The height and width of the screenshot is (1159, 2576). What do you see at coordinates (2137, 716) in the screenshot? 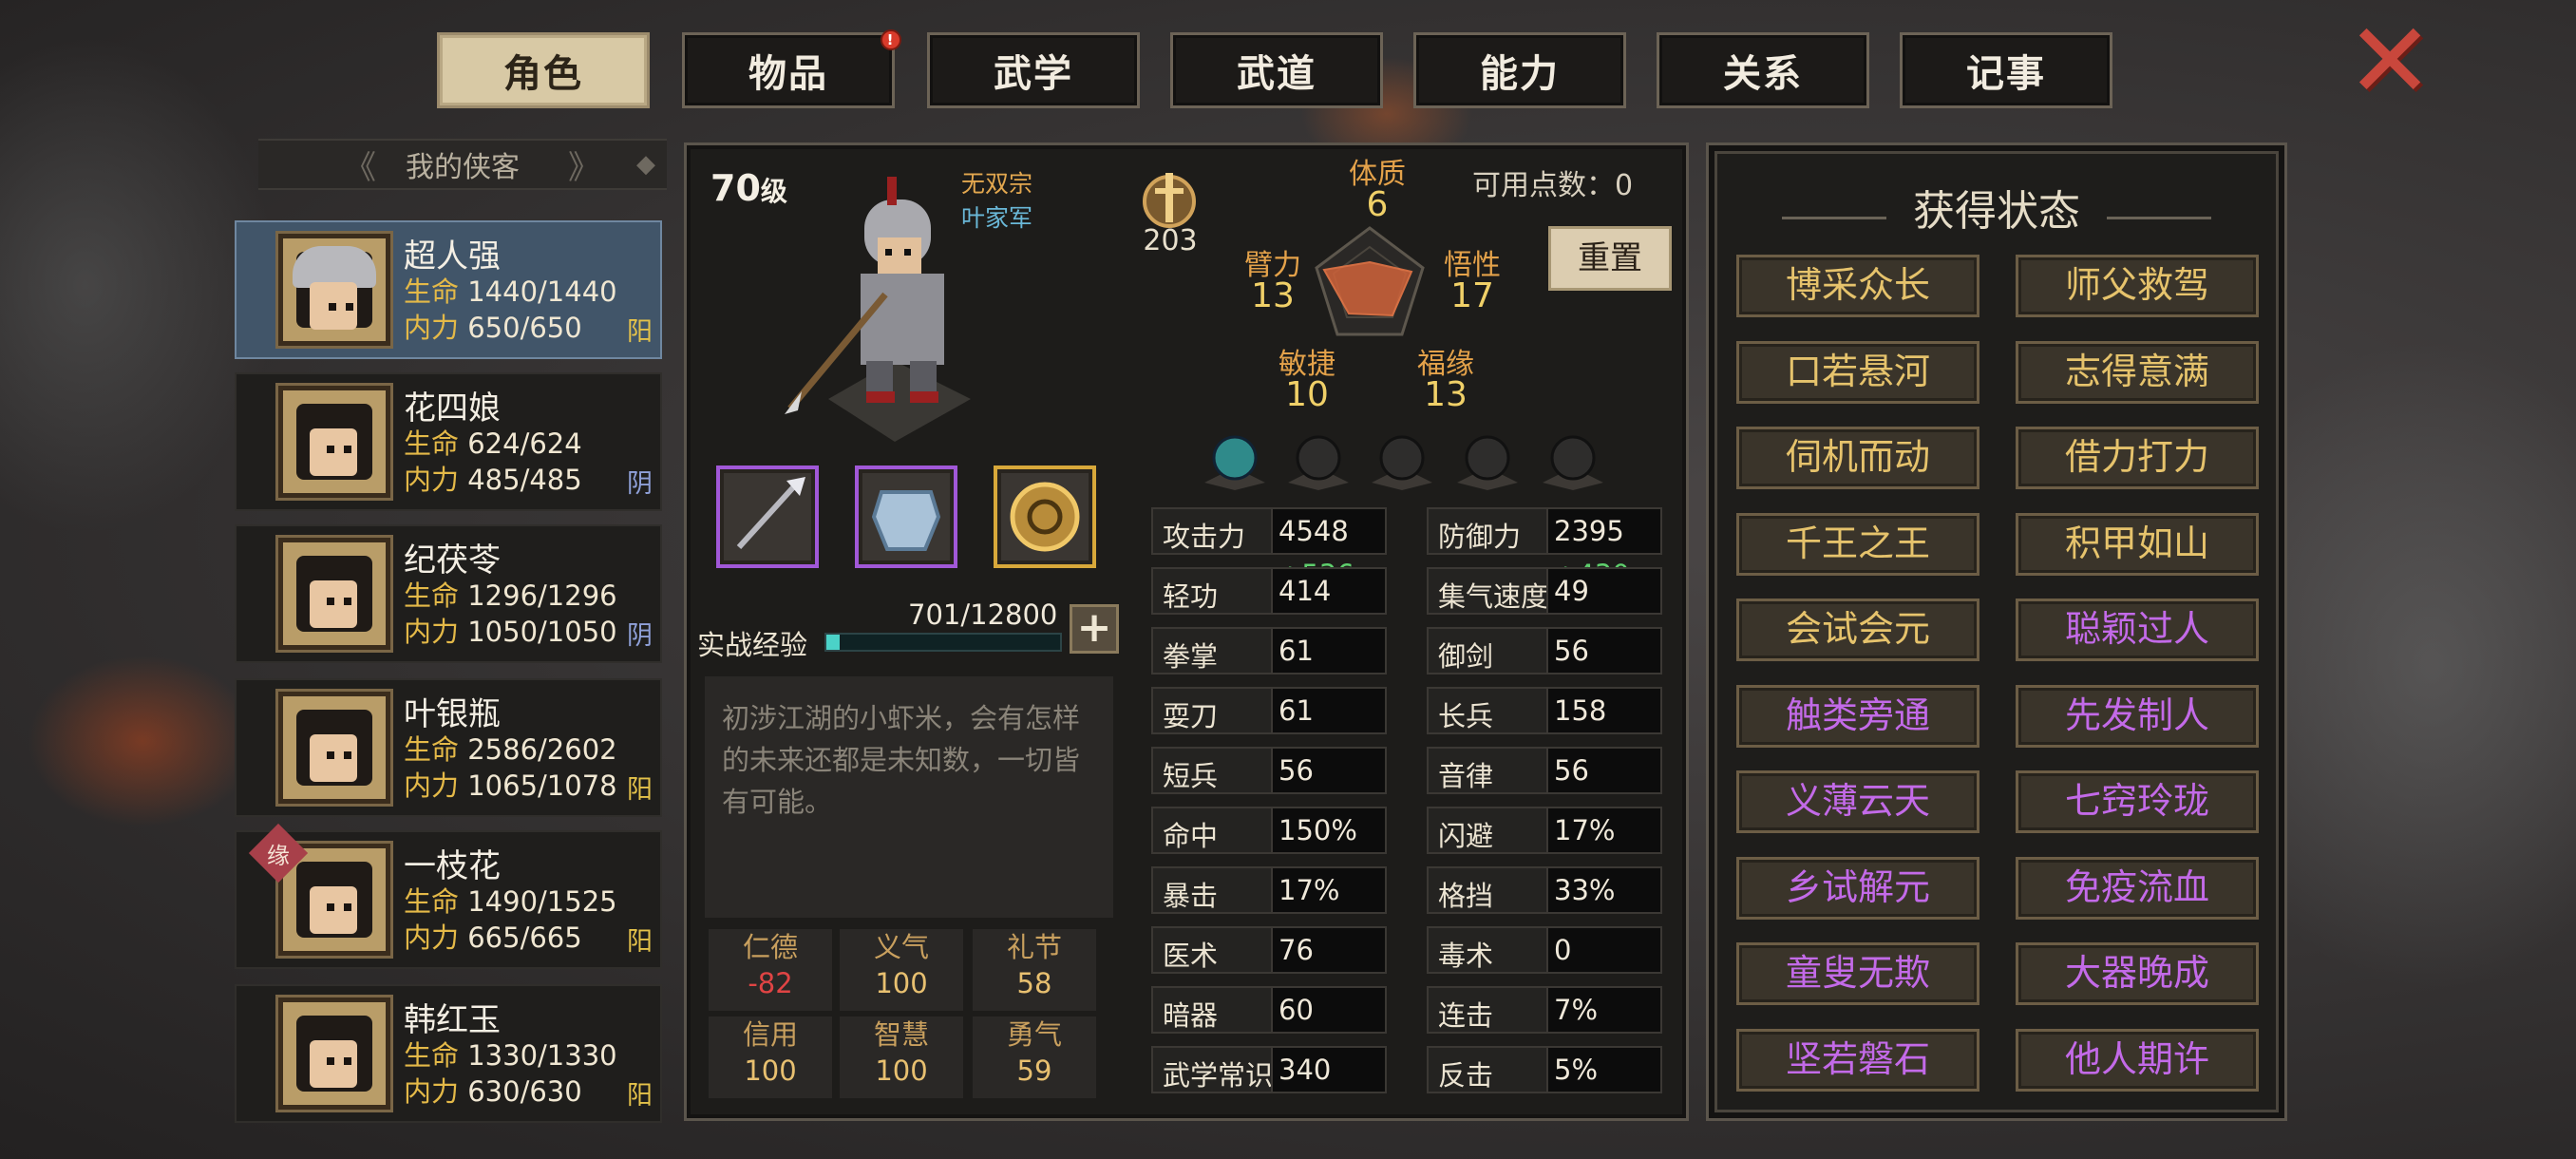
I see `status-trait: 先发制人` at bounding box center [2137, 716].